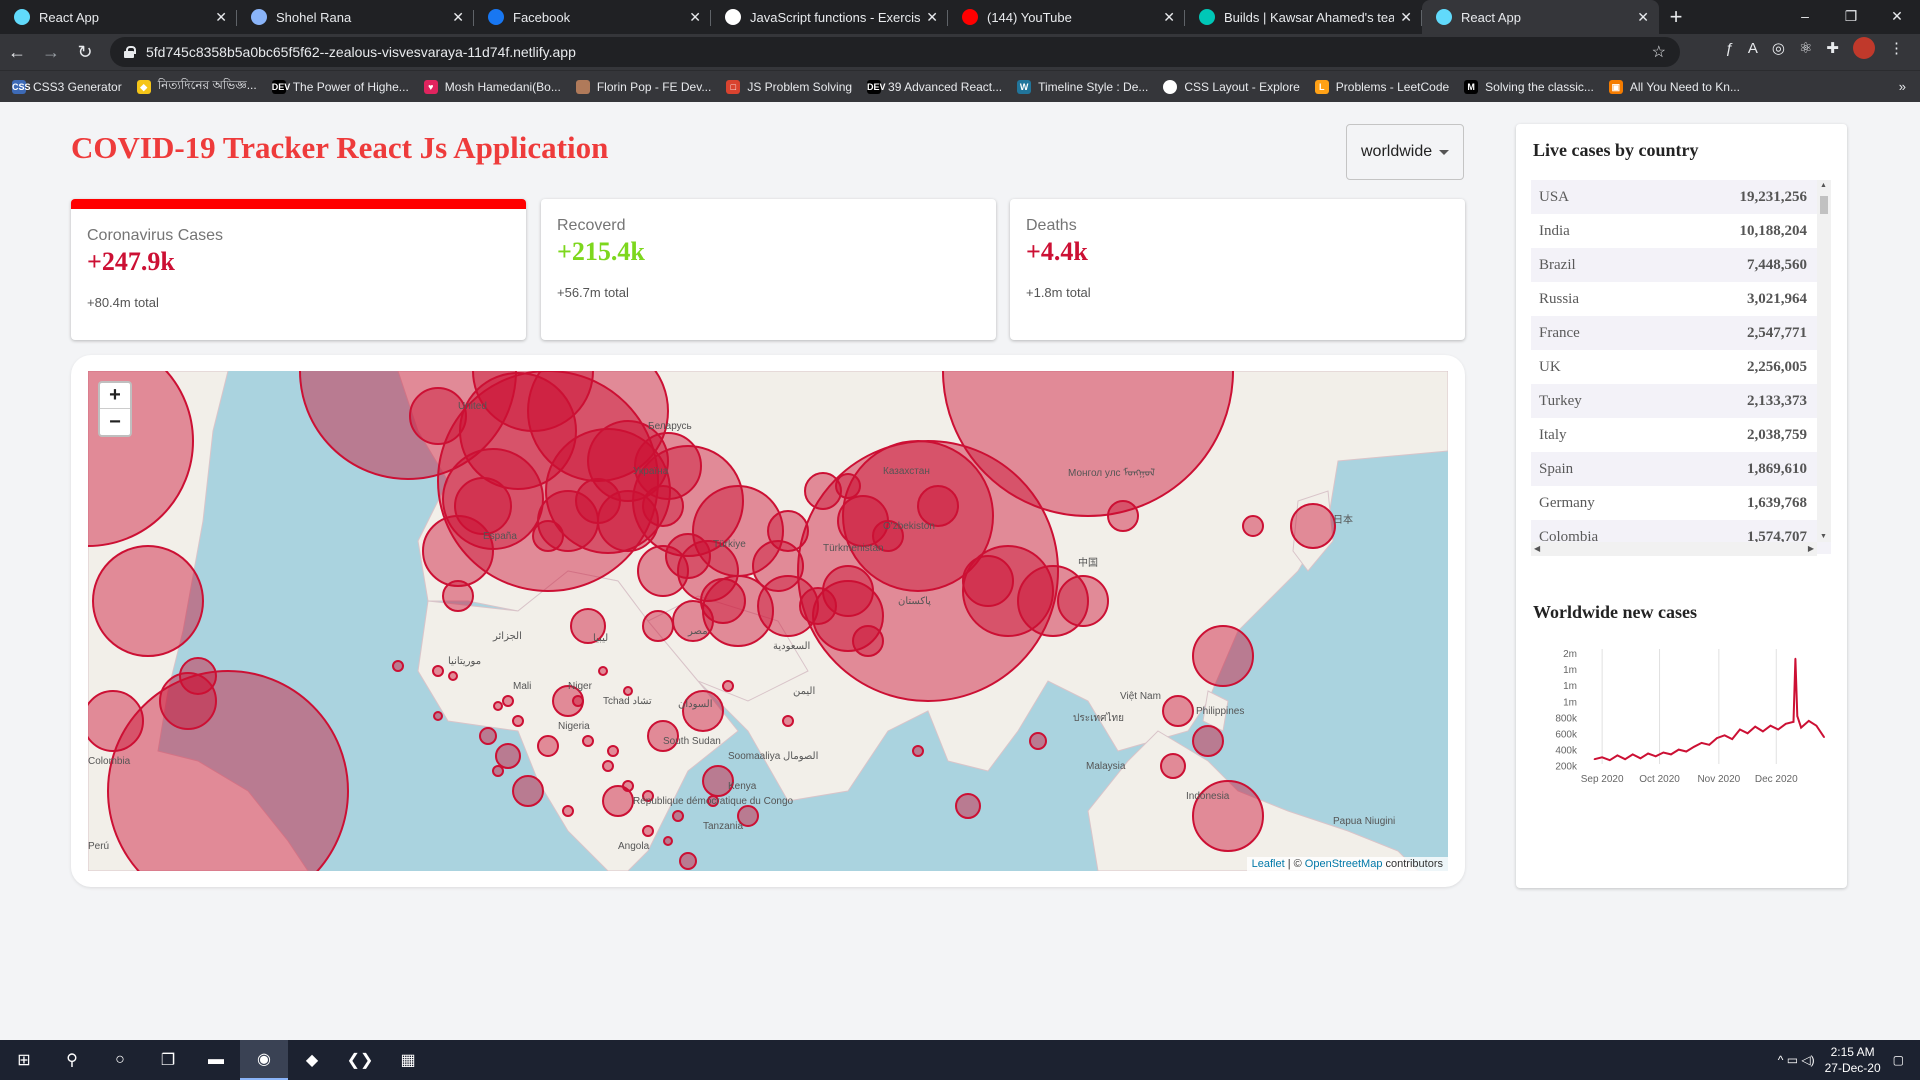 This screenshot has width=1920, height=1080. I want to click on country-select: worldwide, so click(1405, 152).